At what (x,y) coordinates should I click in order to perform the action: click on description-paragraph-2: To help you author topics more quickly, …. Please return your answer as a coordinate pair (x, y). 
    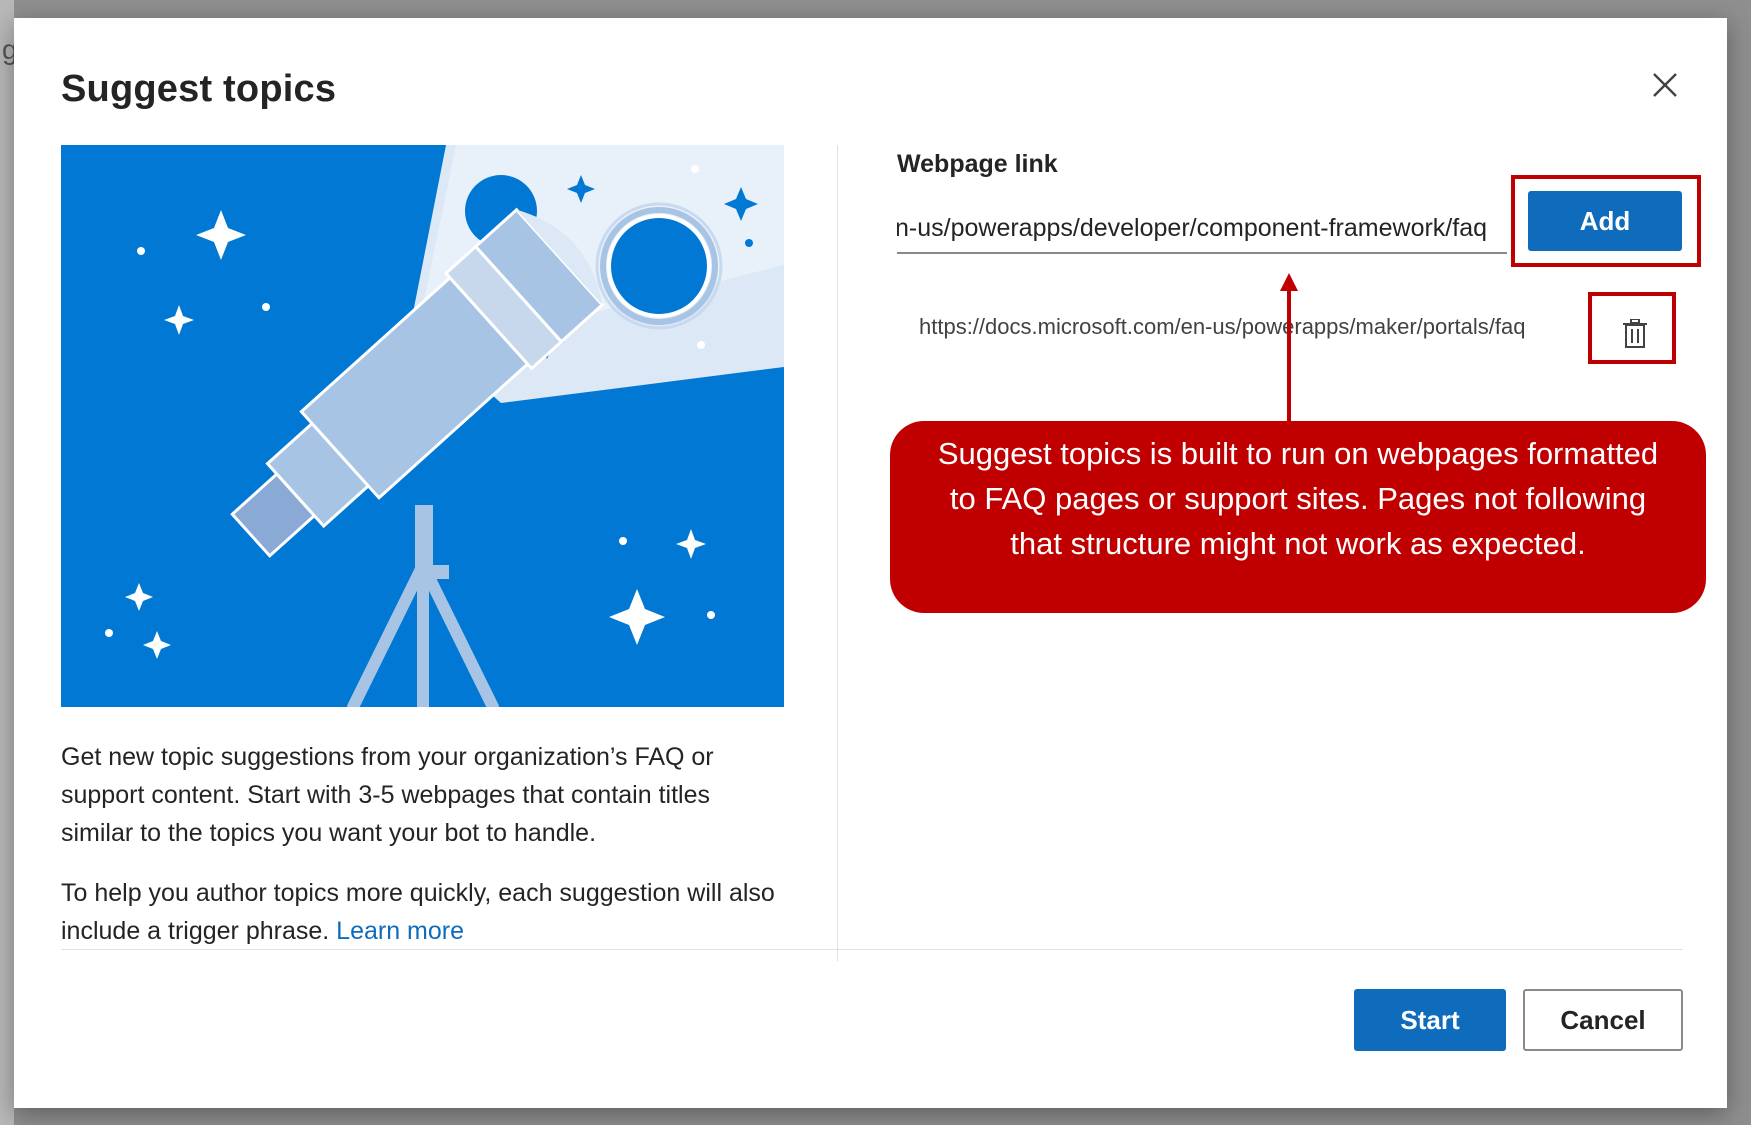
    Looking at the image, I should click on (422, 912).